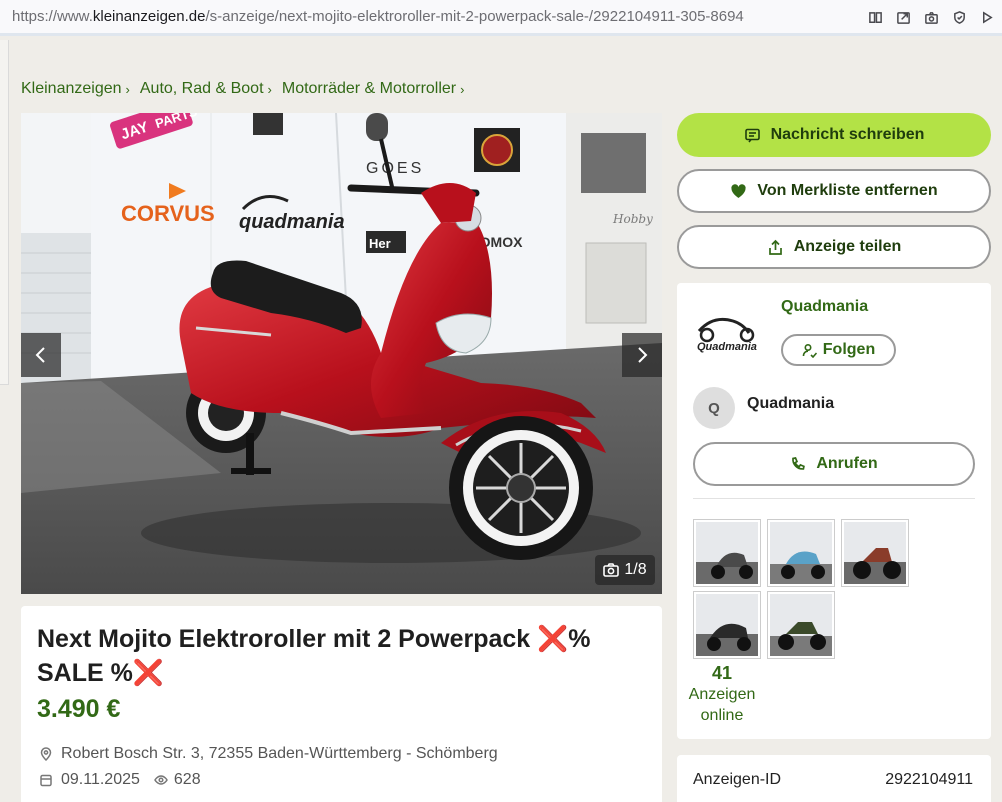  Describe the element at coordinates (834, 778) in the screenshot. I see `ad-details-card: Anzeigen-ID 2922104911` at that location.